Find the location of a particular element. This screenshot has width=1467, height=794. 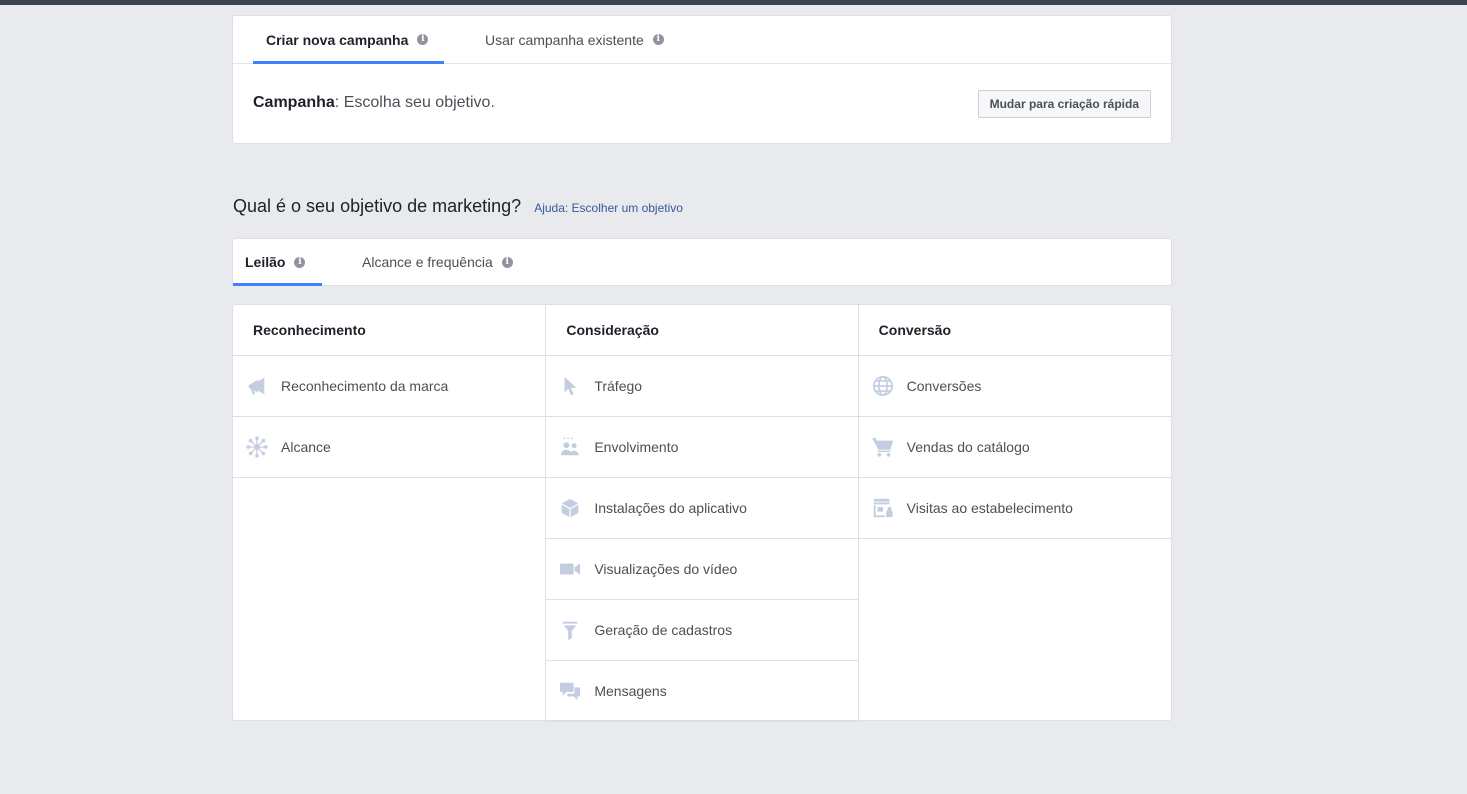

objective-label: Reconhecimento da marca is located at coordinates (365, 386).